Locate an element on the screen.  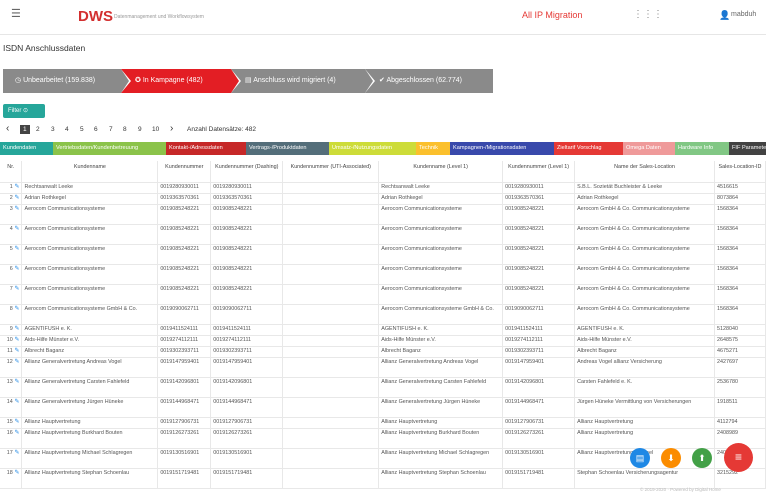
table-cell: 0019274112111 is located at coordinates (247, 341).